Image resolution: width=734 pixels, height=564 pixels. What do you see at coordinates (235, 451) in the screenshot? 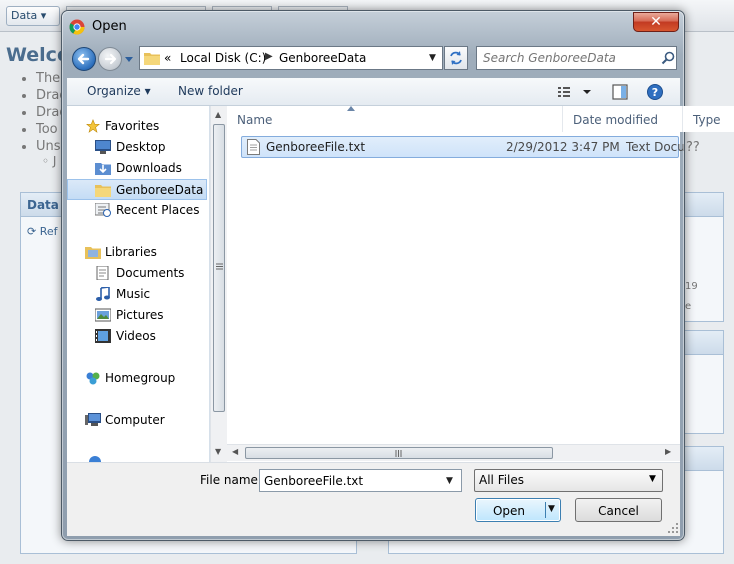
I see `scroll-left-arrow-icon: ◀` at bounding box center [235, 451].